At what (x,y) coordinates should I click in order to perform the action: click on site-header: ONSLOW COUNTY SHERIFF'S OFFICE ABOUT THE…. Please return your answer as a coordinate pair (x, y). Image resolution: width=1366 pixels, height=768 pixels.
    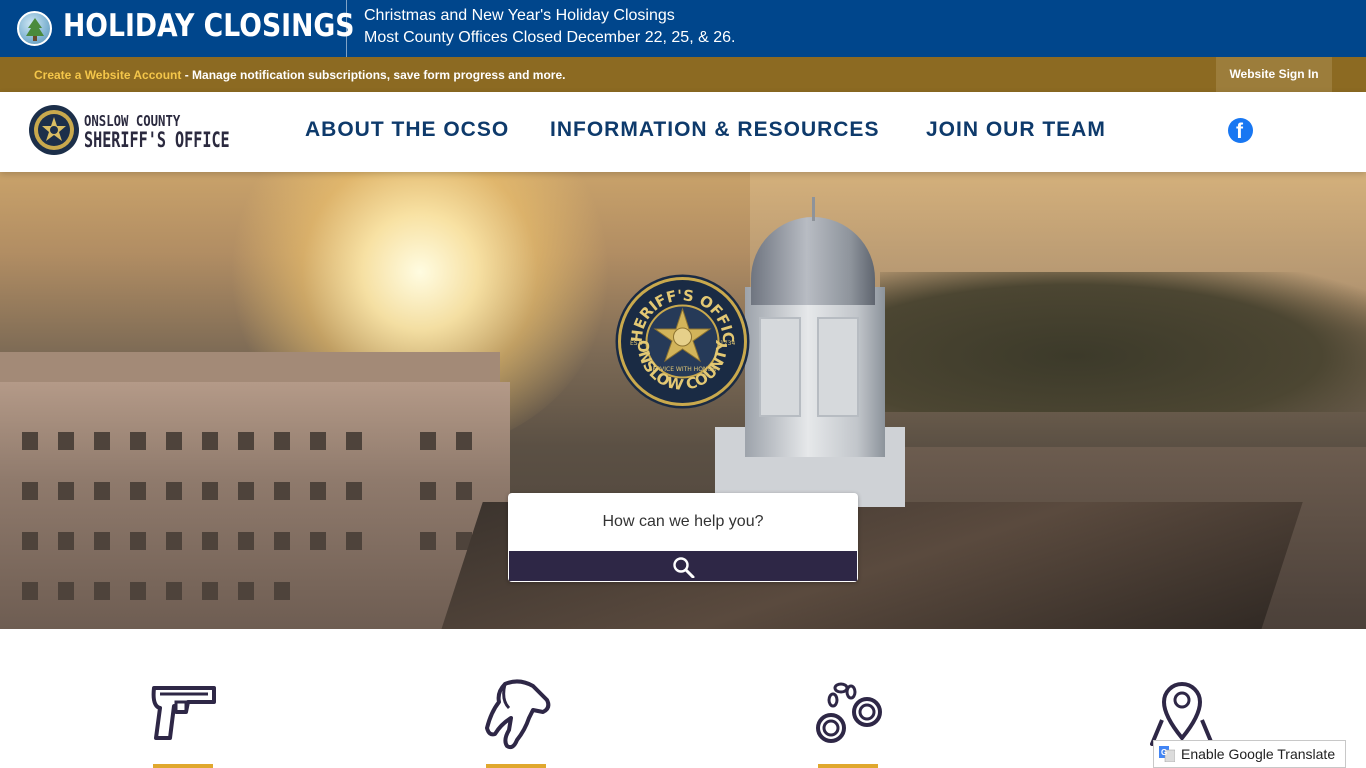
    Looking at the image, I should click on (683, 132).